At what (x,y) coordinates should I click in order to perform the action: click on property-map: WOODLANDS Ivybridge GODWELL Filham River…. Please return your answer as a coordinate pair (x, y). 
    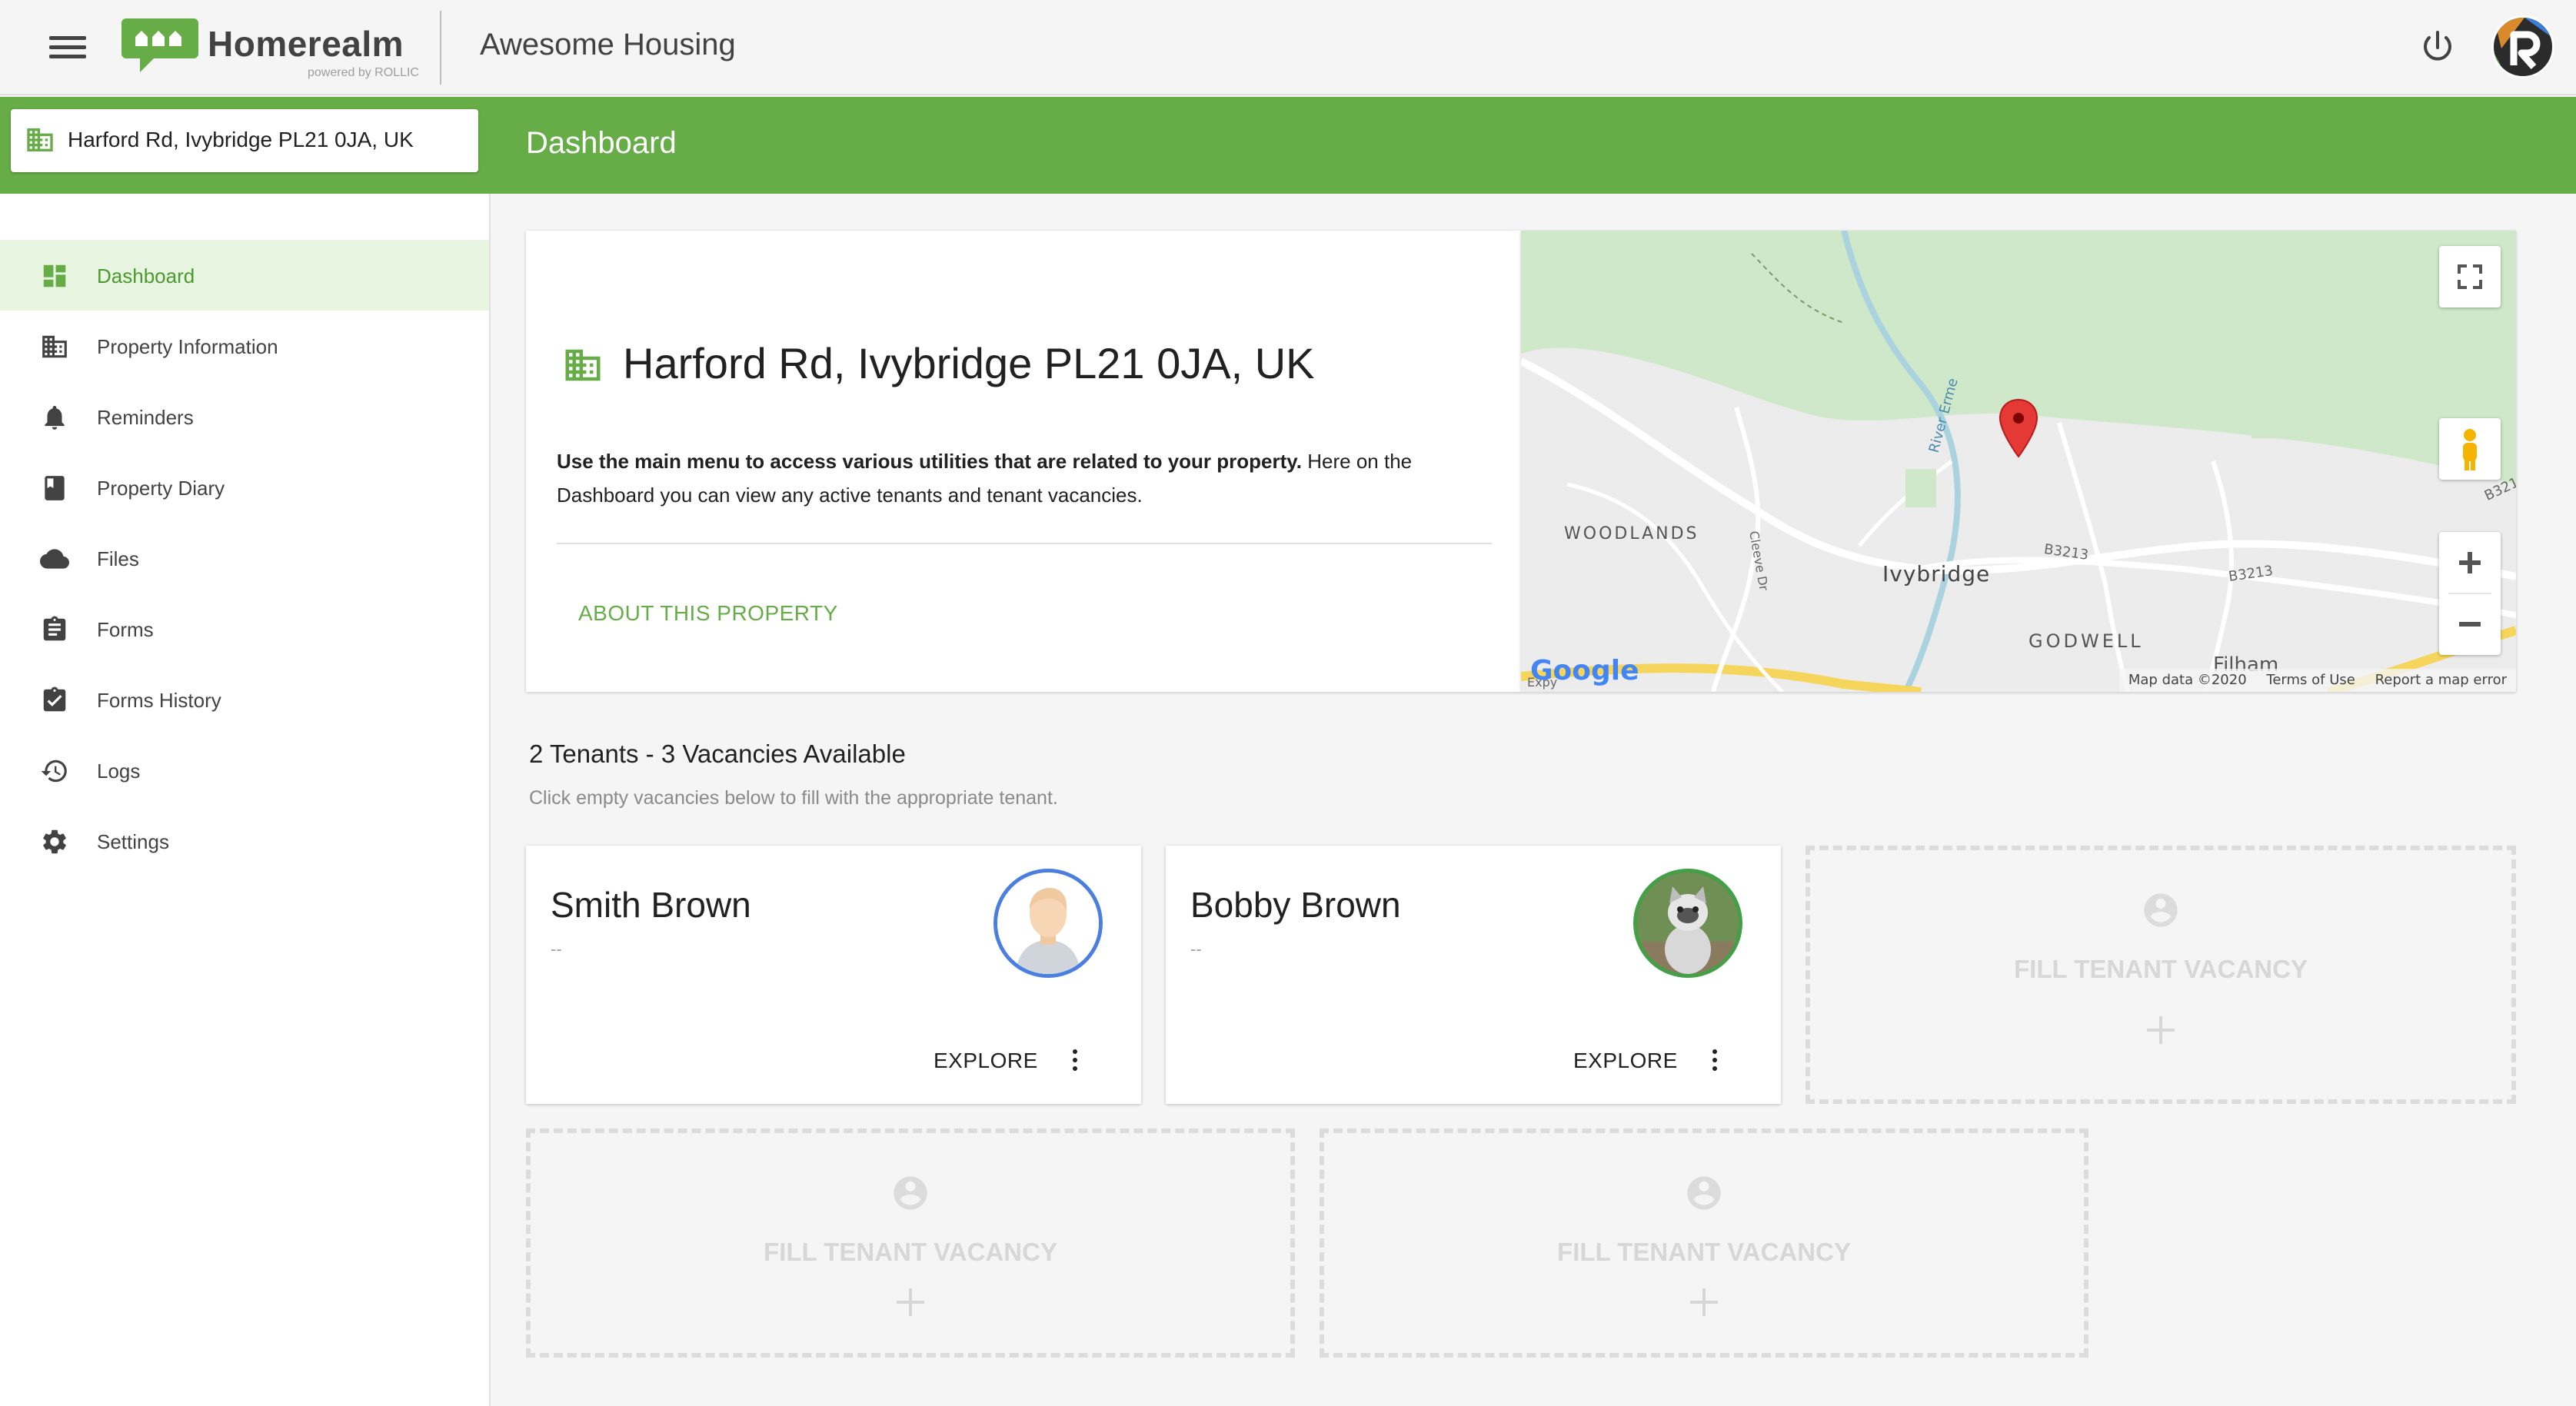
    Looking at the image, I should click on (2019, 461).